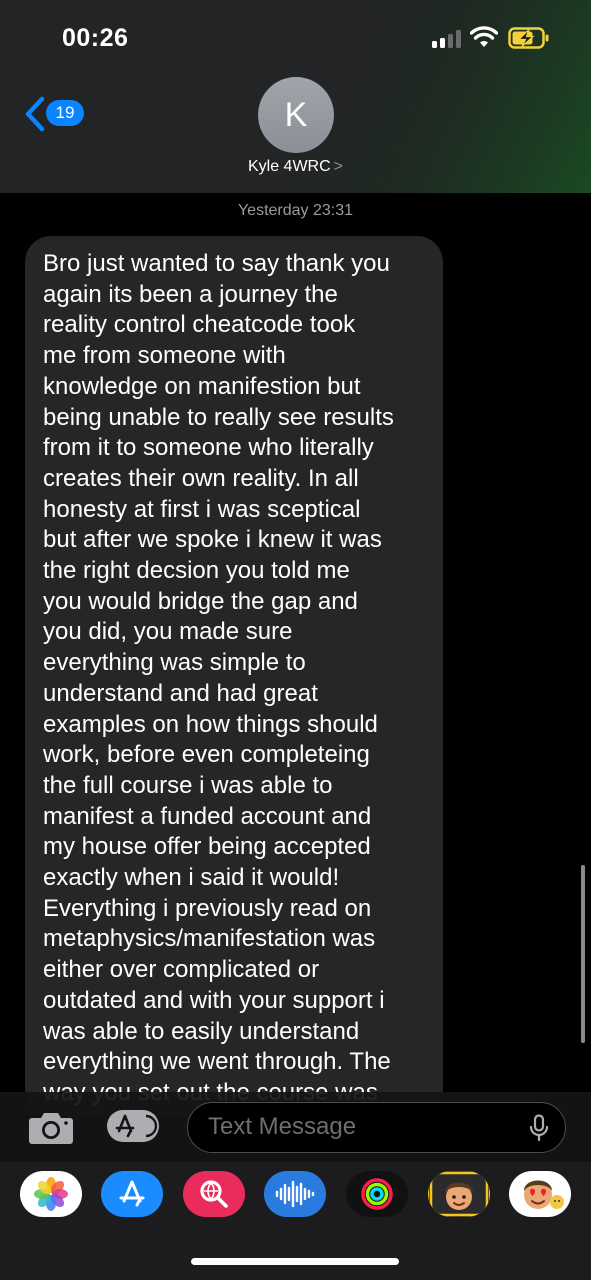  I want to click on camera-icon, so click(51, 1127).